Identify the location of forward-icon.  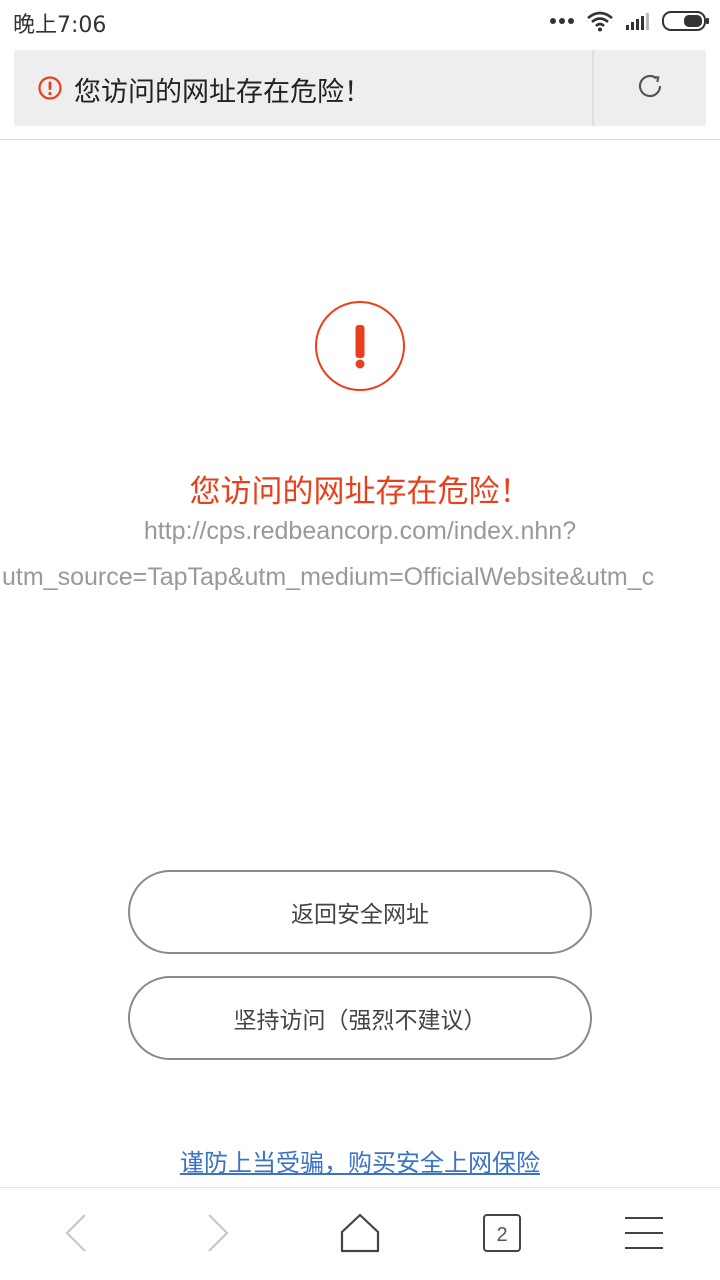
(218, 1235).